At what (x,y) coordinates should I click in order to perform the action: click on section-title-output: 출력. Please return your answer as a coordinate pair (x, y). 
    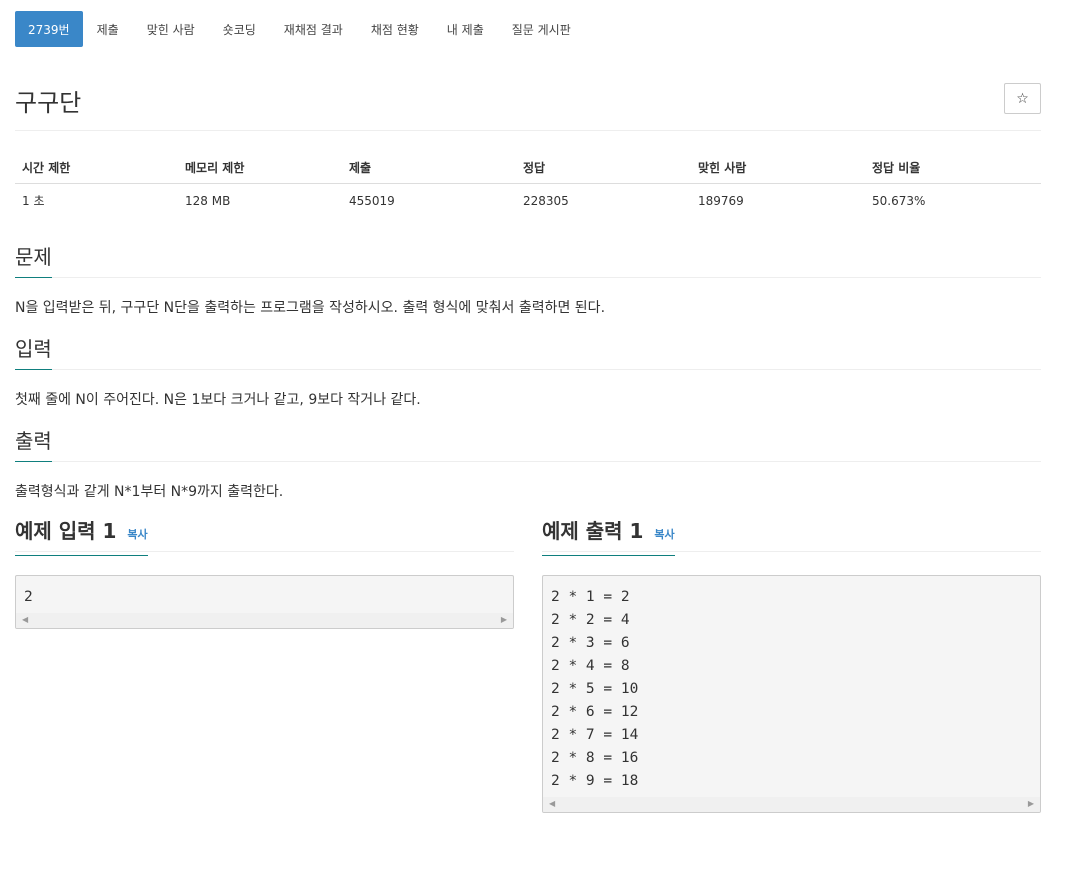
    Looking at the image, I should click on (33, 444).